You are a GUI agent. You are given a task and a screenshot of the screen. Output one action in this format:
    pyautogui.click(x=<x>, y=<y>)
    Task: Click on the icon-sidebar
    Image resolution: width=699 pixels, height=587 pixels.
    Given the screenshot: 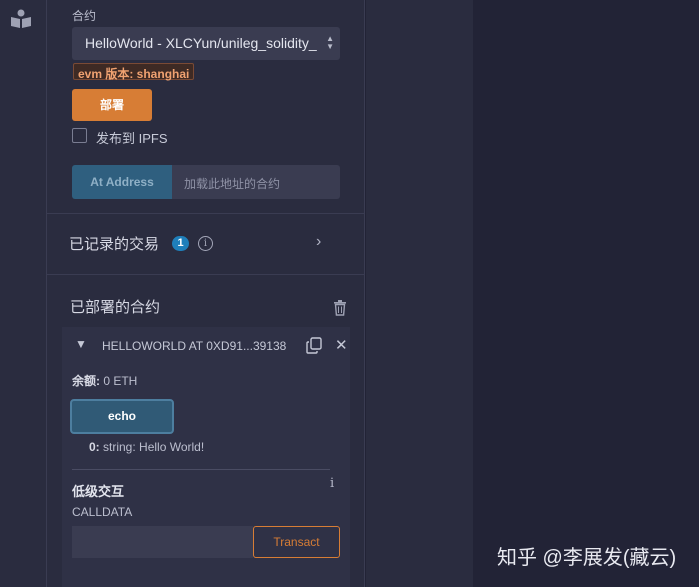 What is the action you would take?
    pyautogui.click(x=23, y=293)
    